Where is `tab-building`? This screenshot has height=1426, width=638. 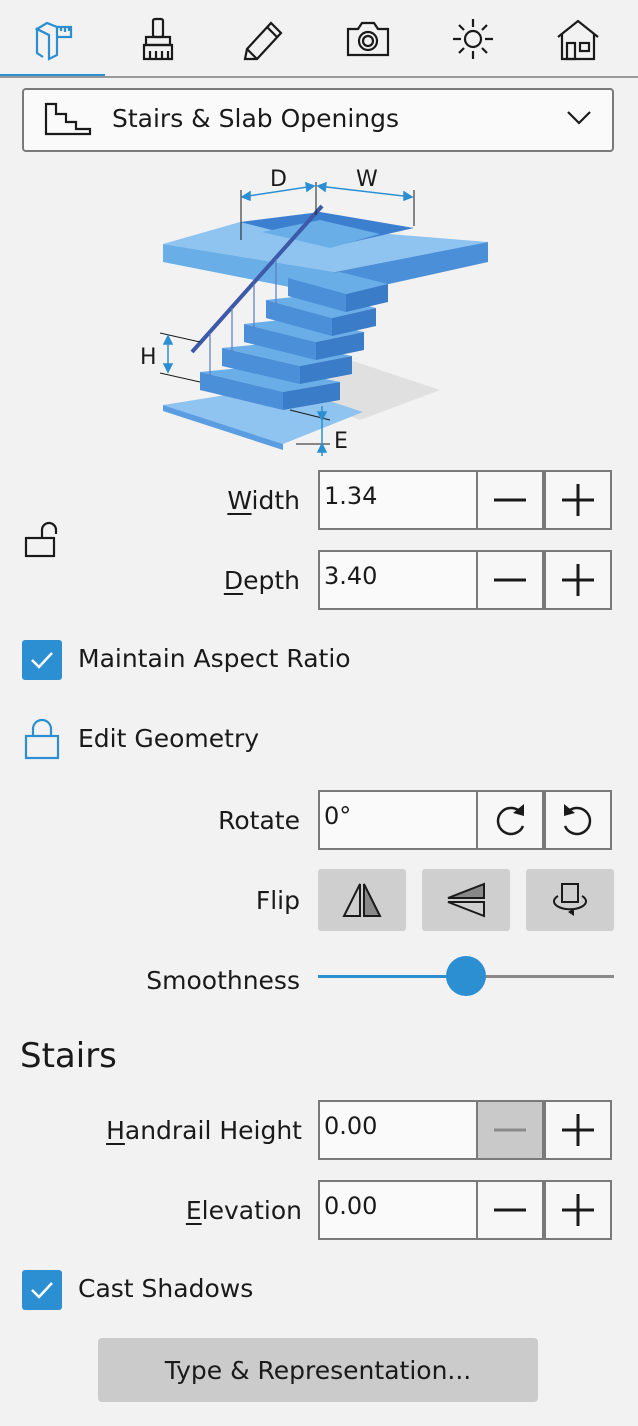
tab-building is located at coordinates (577, 39).